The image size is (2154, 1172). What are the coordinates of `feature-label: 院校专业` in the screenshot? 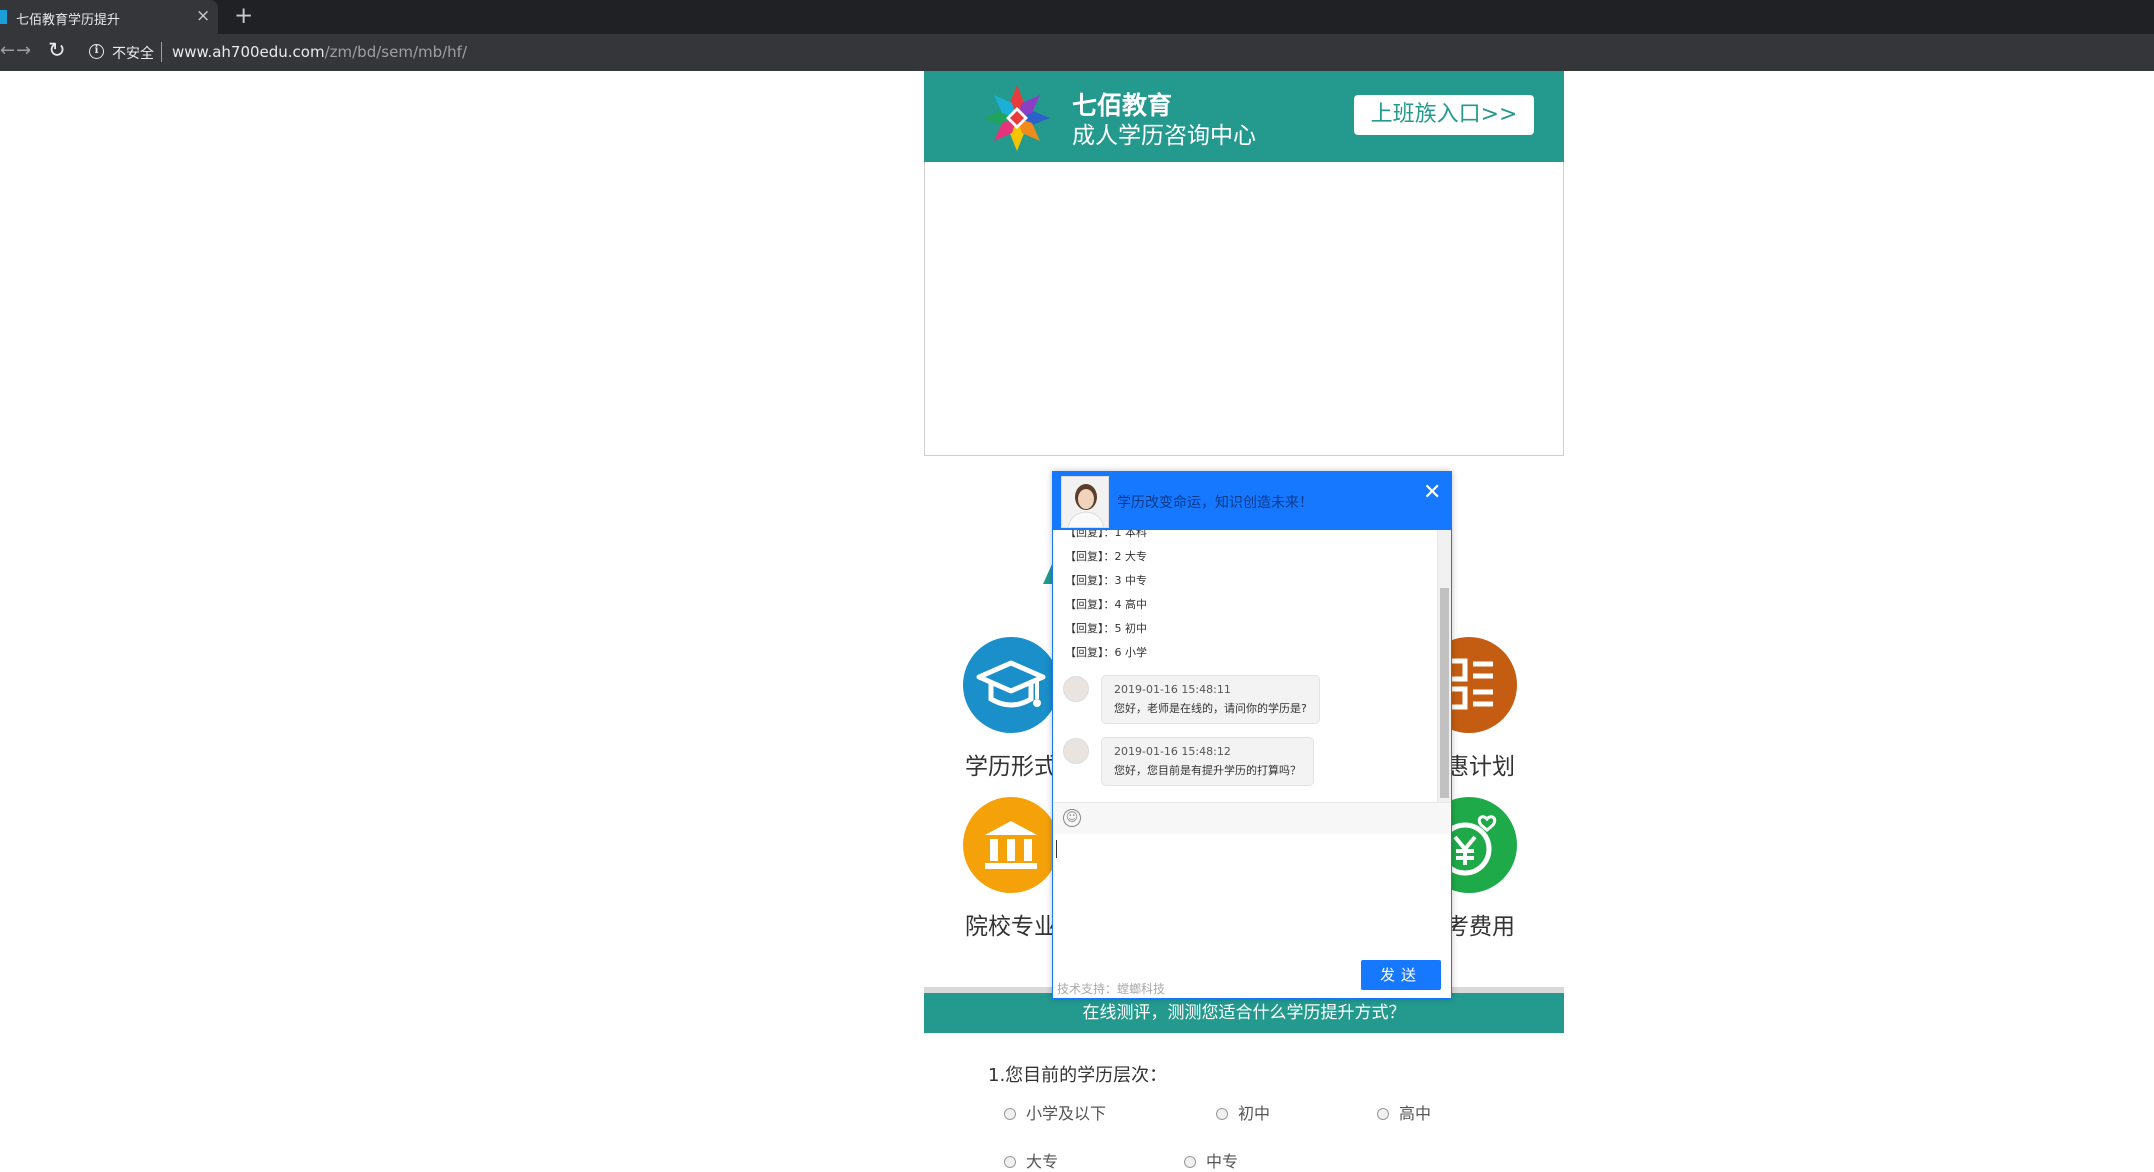 It's located at (1011, 927).